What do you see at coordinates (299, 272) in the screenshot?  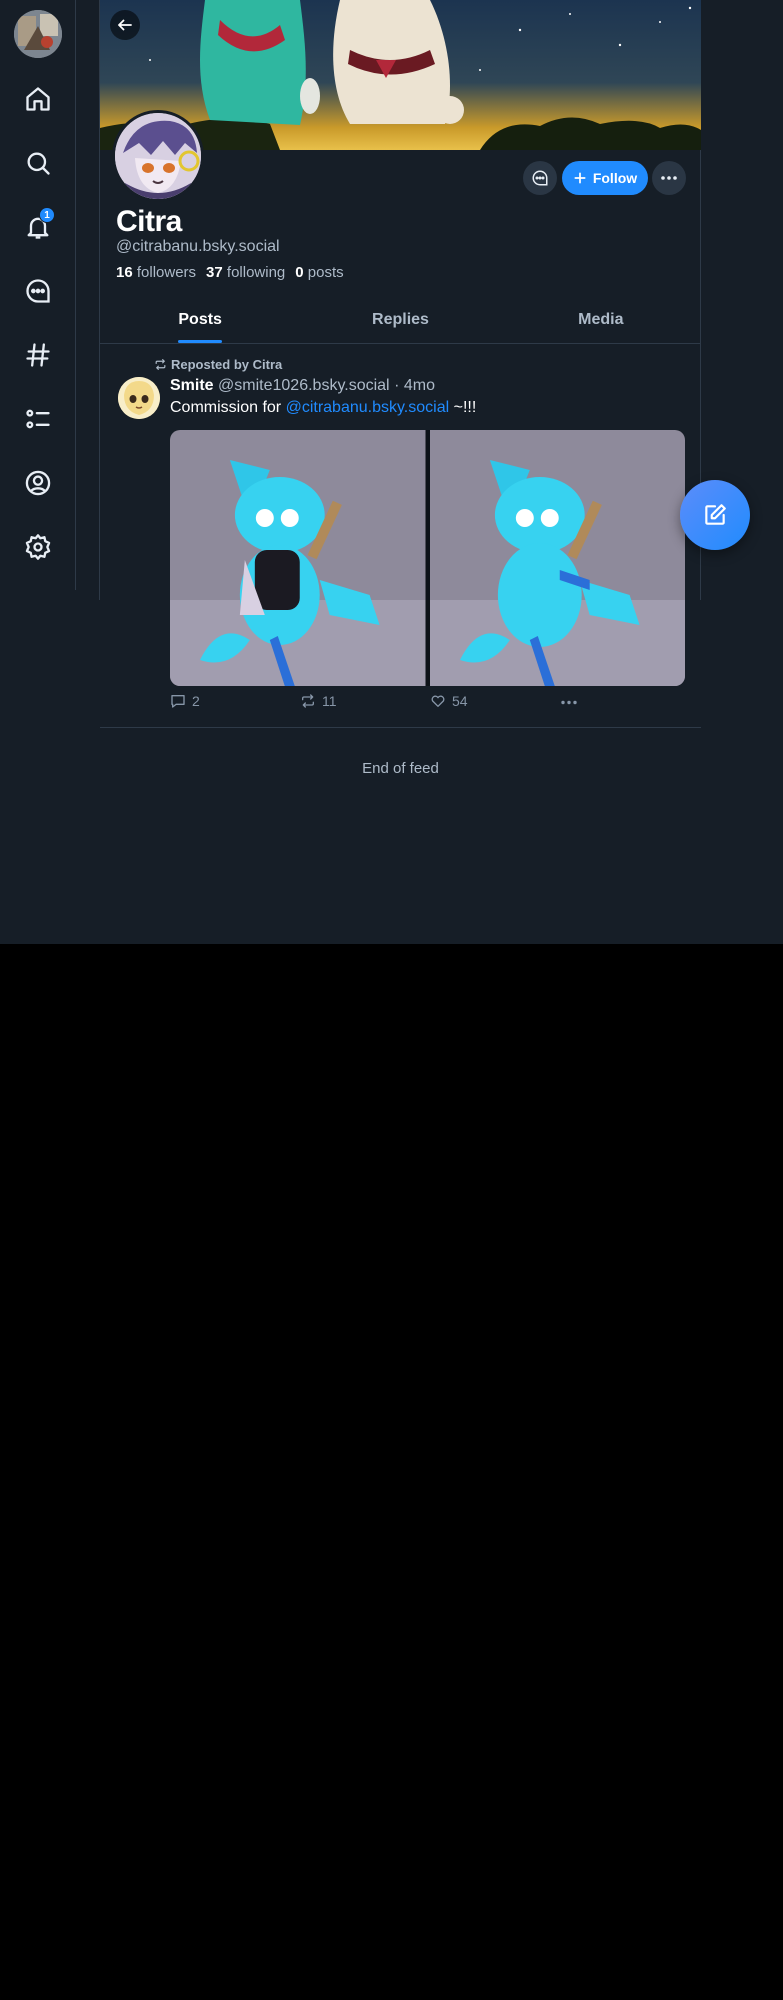 I see `posts-count: 0` at bounding box center [299, 272].